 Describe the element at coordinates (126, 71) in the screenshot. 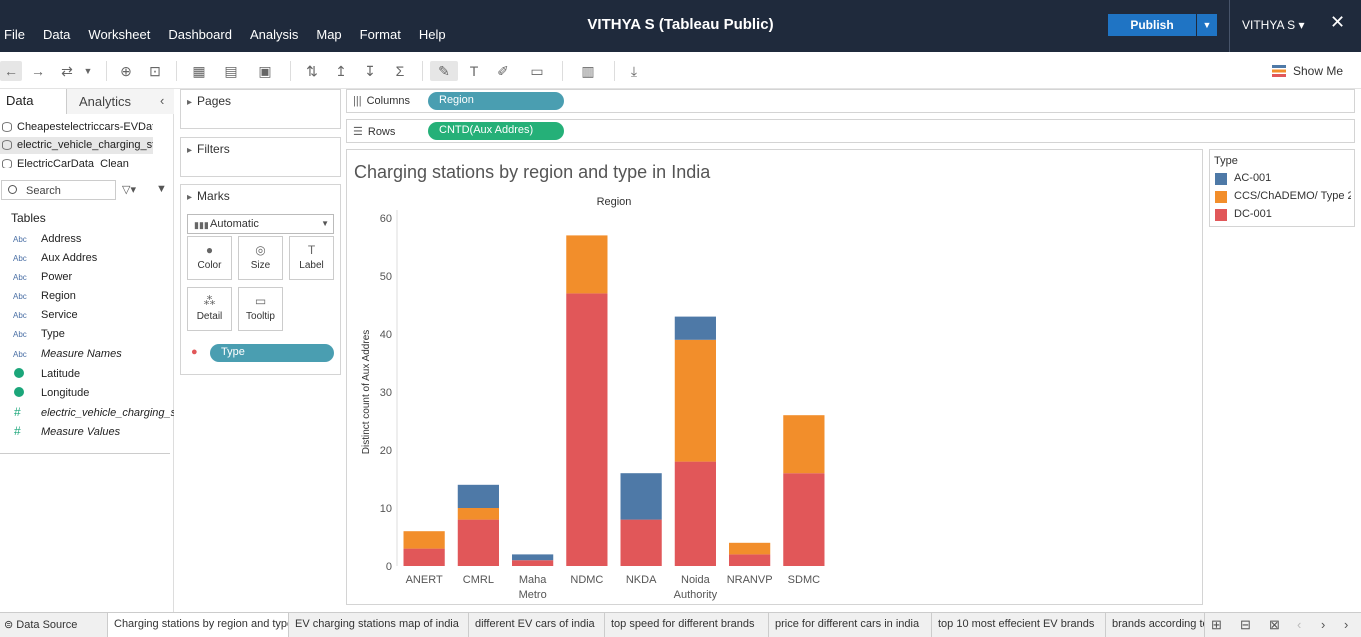

I see `new-datasource-icon: ⊕` at that location.